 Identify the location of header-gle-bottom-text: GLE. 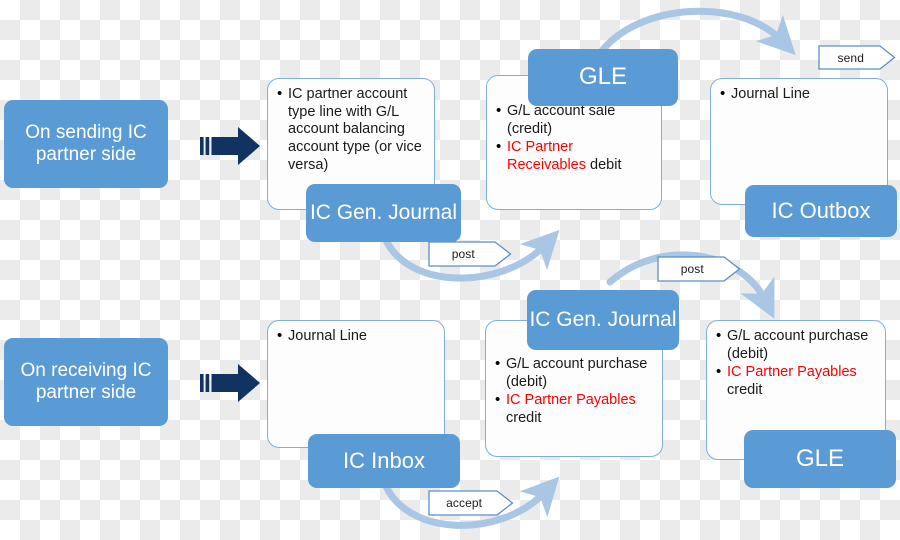
(820, 458).